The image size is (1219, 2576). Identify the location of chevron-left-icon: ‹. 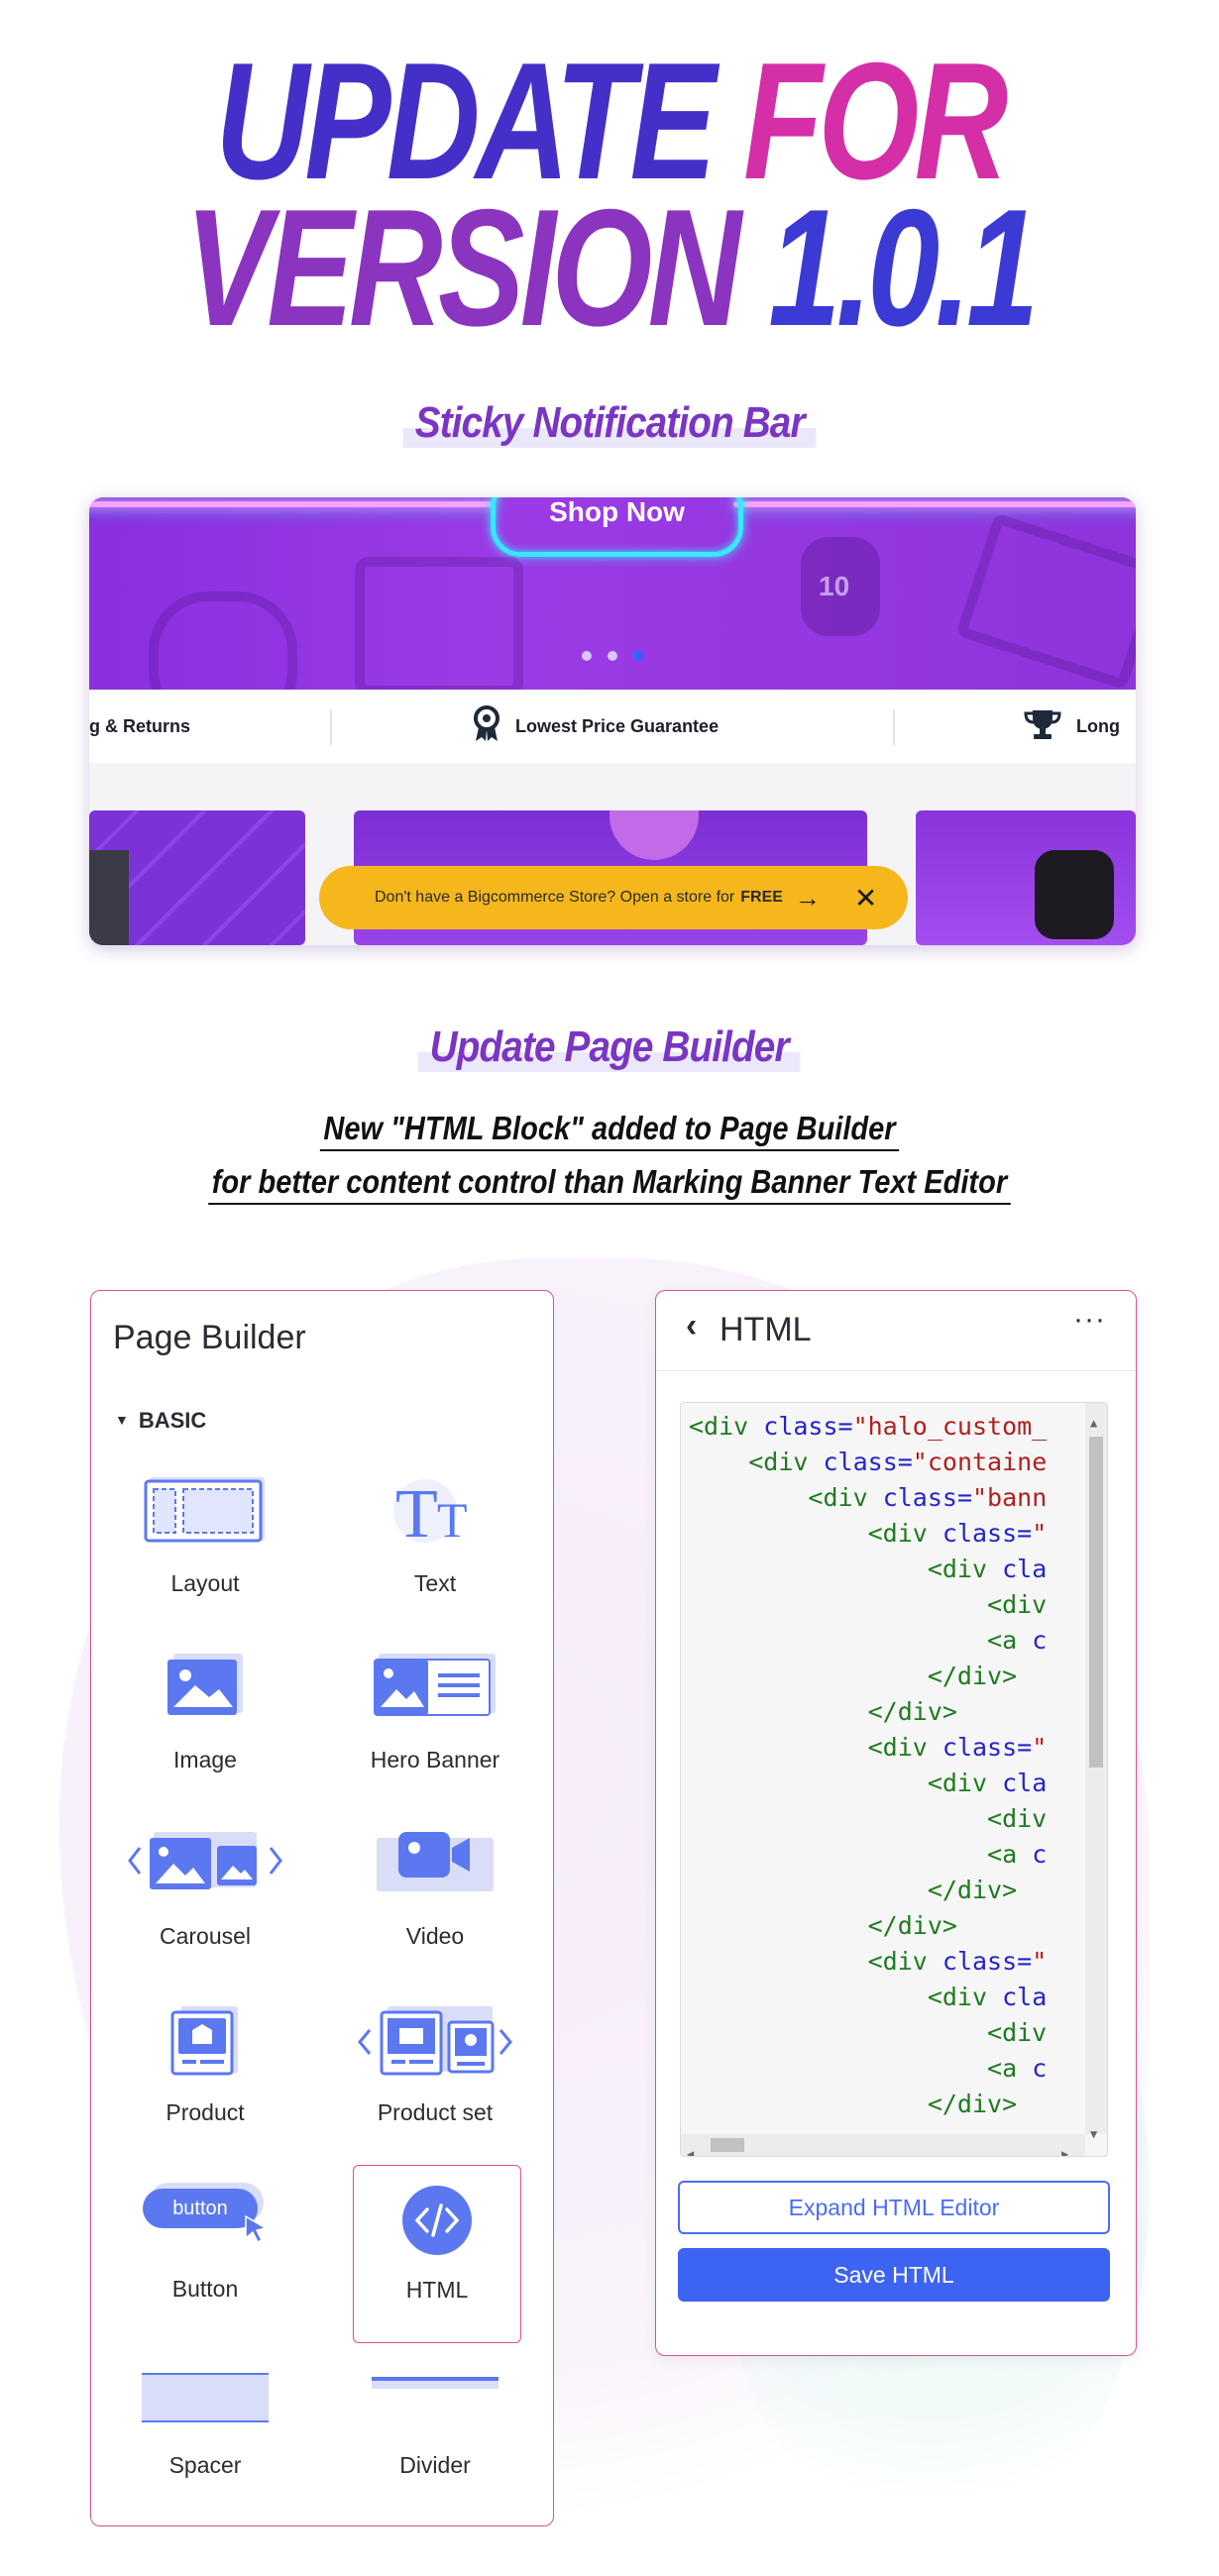
(692, 1326).